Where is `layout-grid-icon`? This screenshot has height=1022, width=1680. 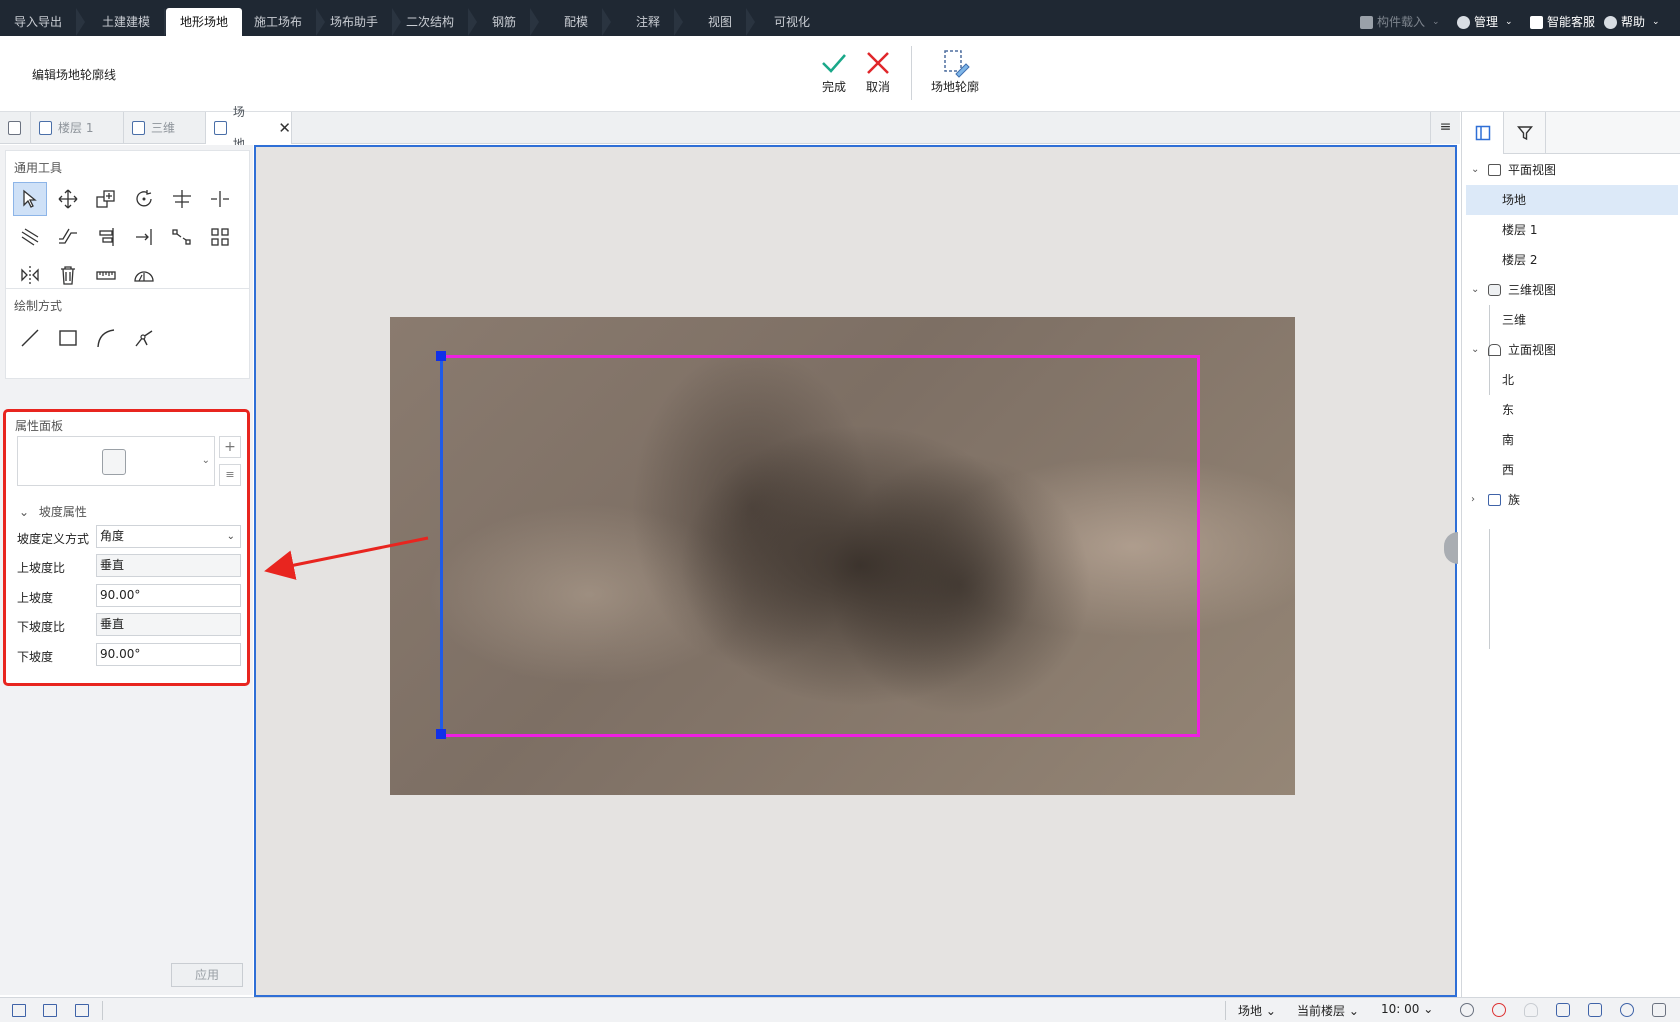 layout-grid-icon is located at coordinates (19, 1010).